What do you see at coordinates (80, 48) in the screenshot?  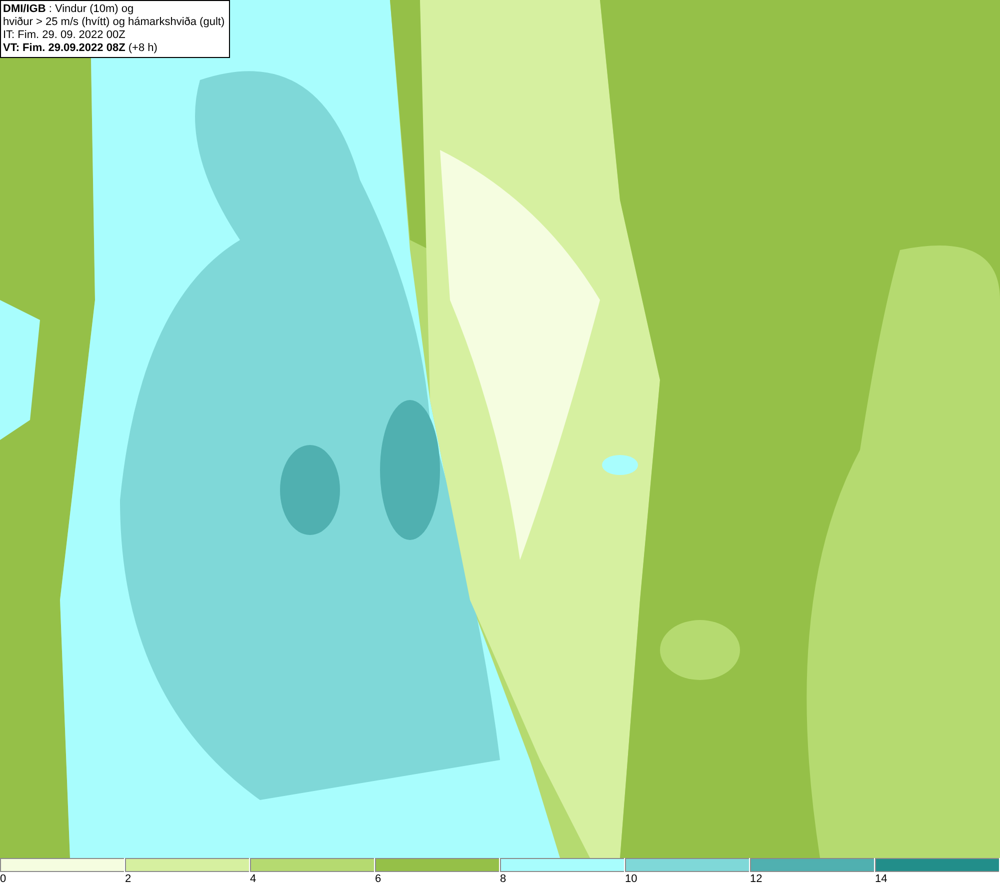 I see `info-text: VT: Fim. 29.09.2022 08Z (+8 h)` at bounding box center [80, 48].